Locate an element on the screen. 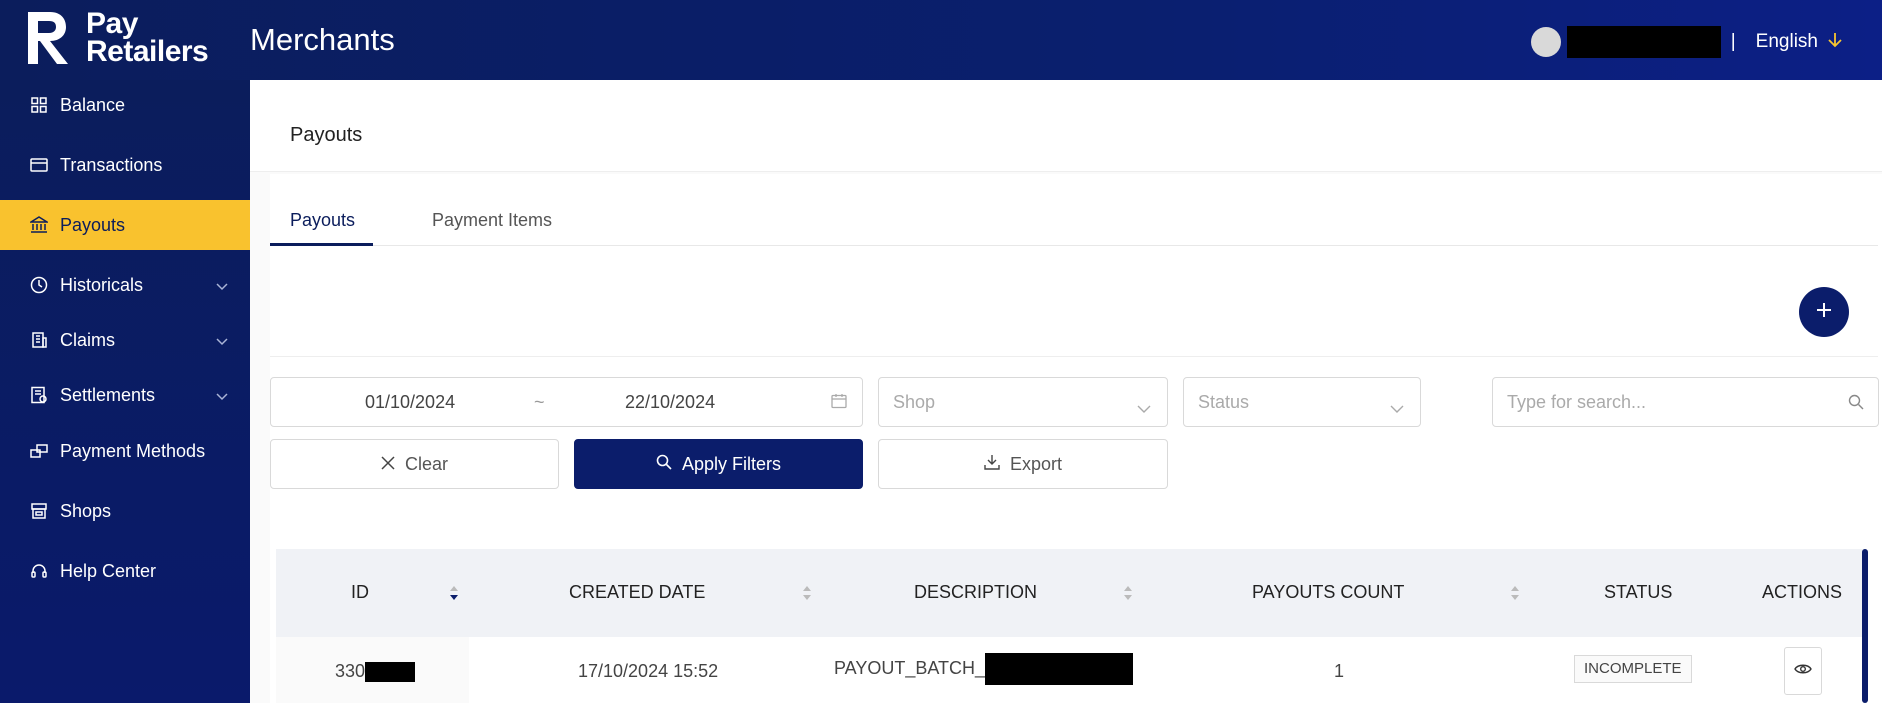 This screenshot has height=703, width=1882. sidebar-item-label: Claims is located at coordinates (88, 339).